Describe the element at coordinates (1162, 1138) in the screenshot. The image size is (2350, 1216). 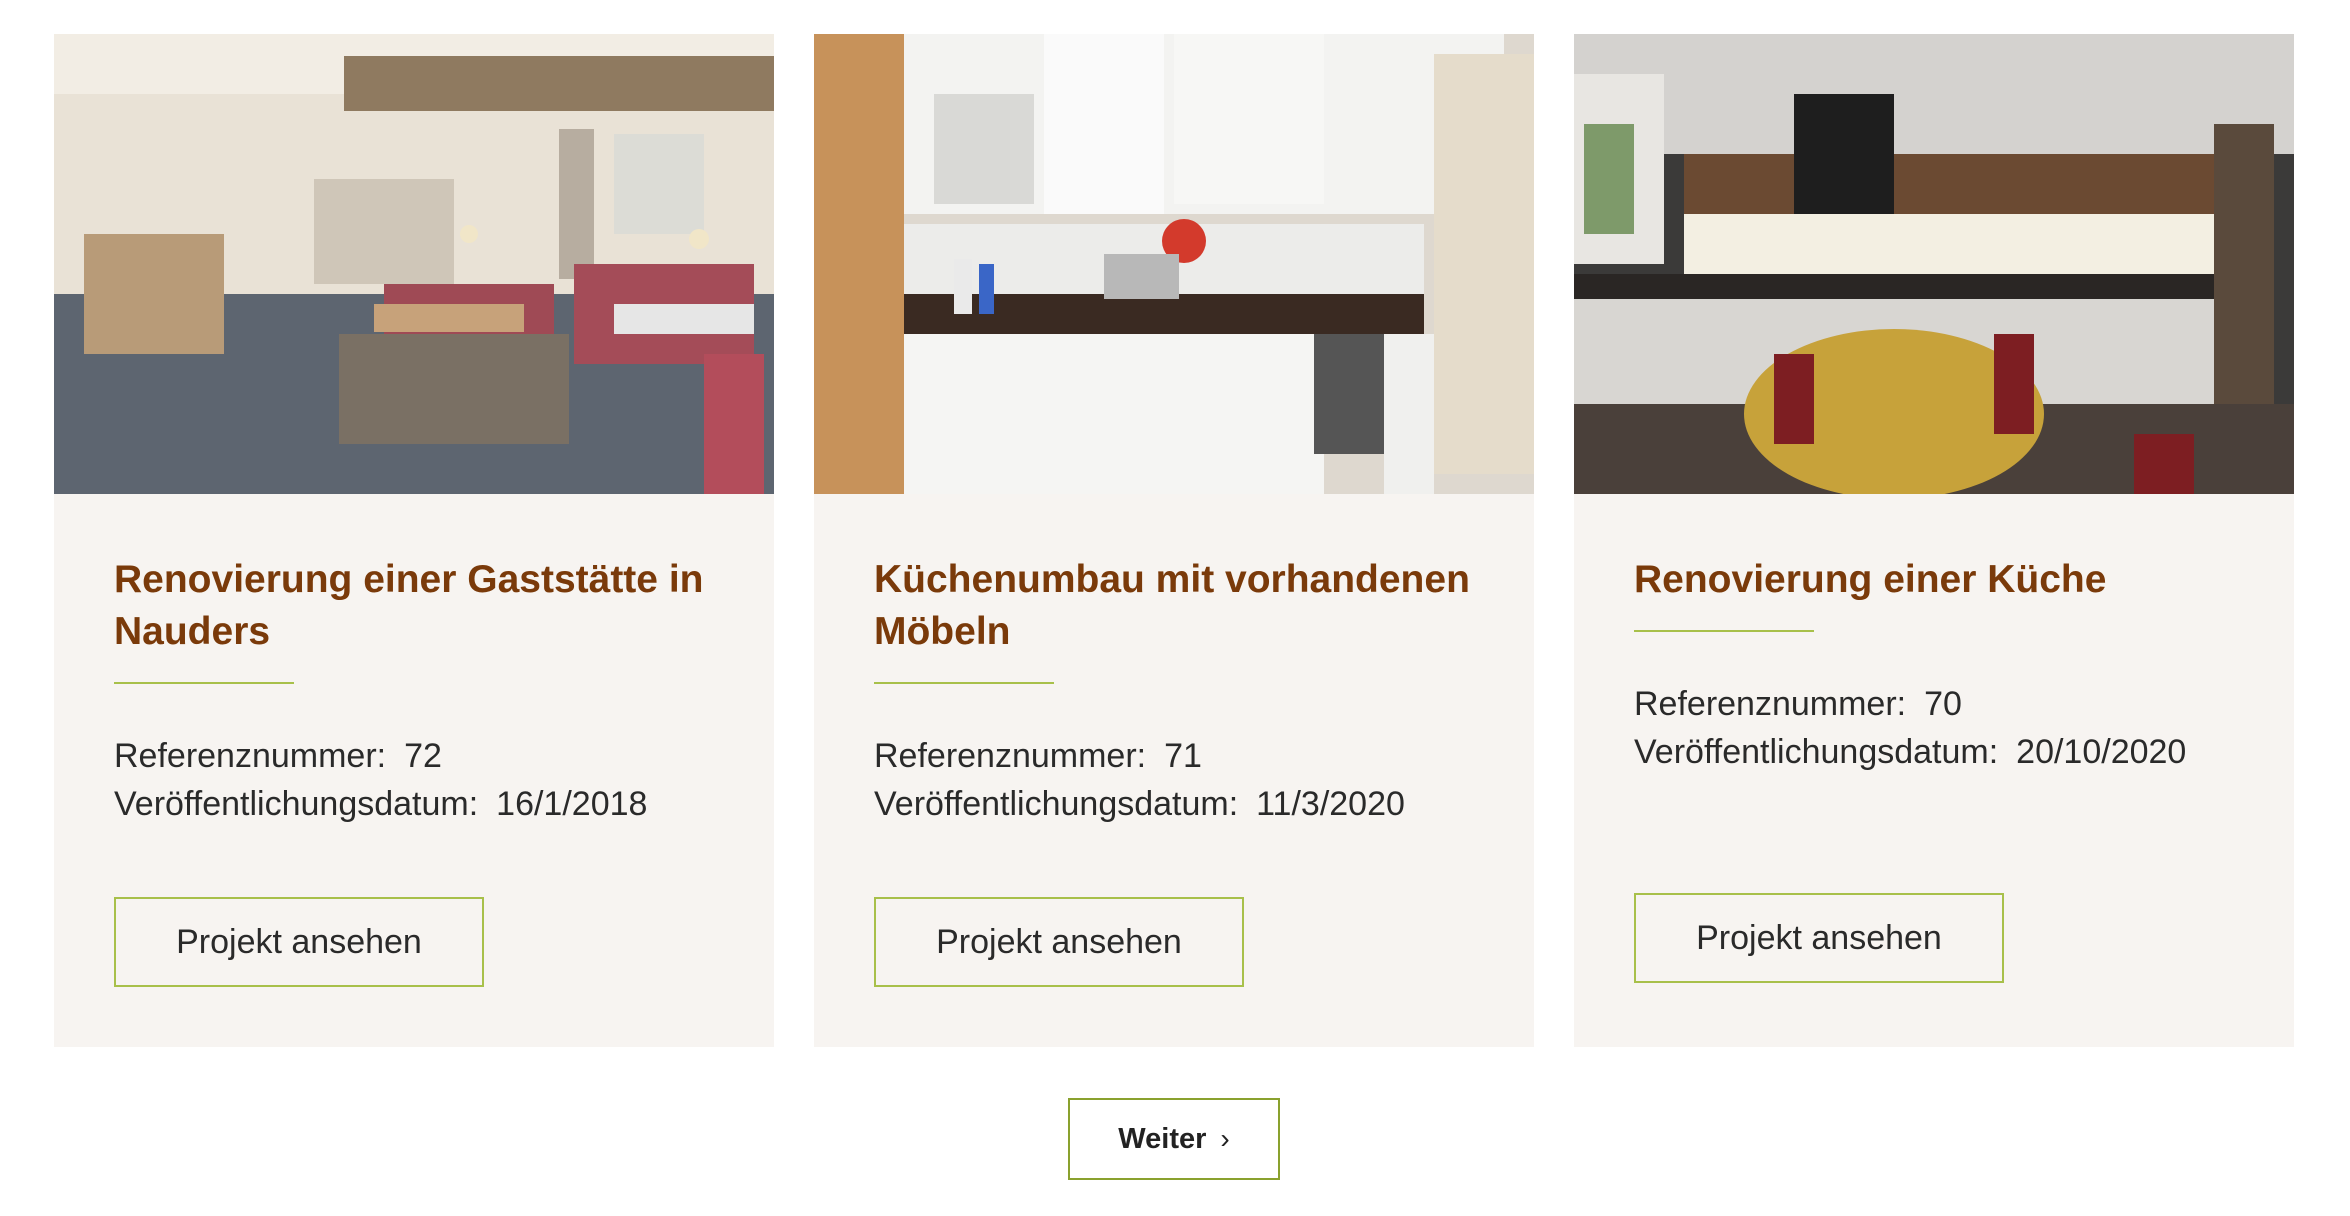
I see `next-label: Weiter` at that location.